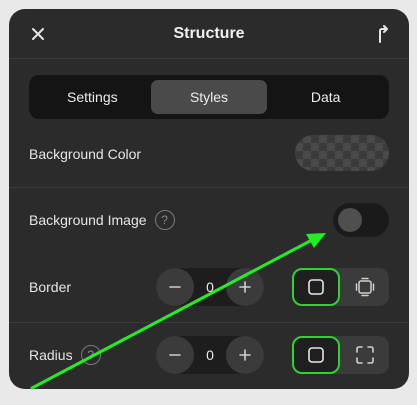  I want to click on tab-styles: Styles, so click(209, 97).